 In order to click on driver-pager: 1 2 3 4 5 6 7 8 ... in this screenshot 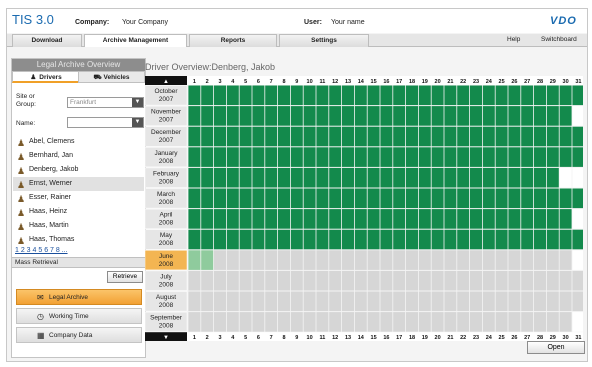, I will do `click(41, 250)`.